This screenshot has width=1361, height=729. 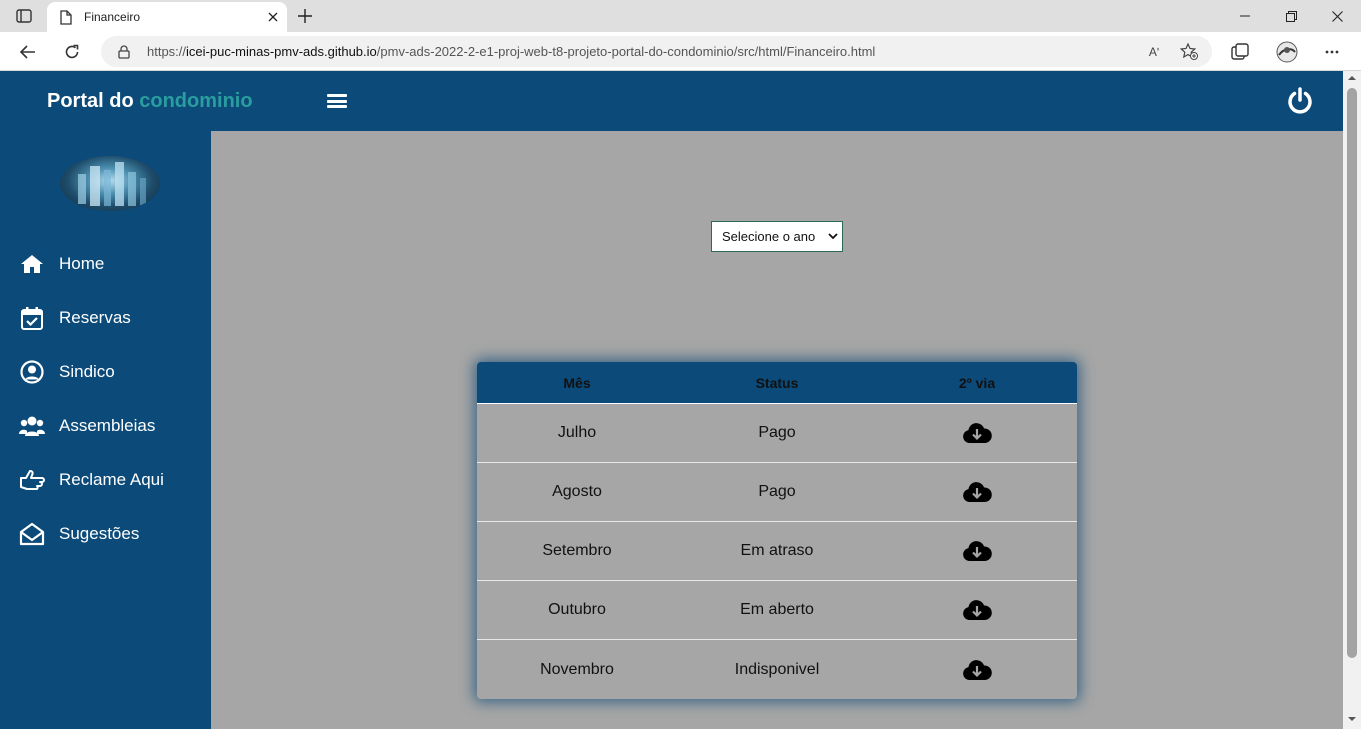 What do you see at coordinates (671, 101) in the screenshot?
I see `top-header: Portal do condominio` at bounding box center [671, 101].